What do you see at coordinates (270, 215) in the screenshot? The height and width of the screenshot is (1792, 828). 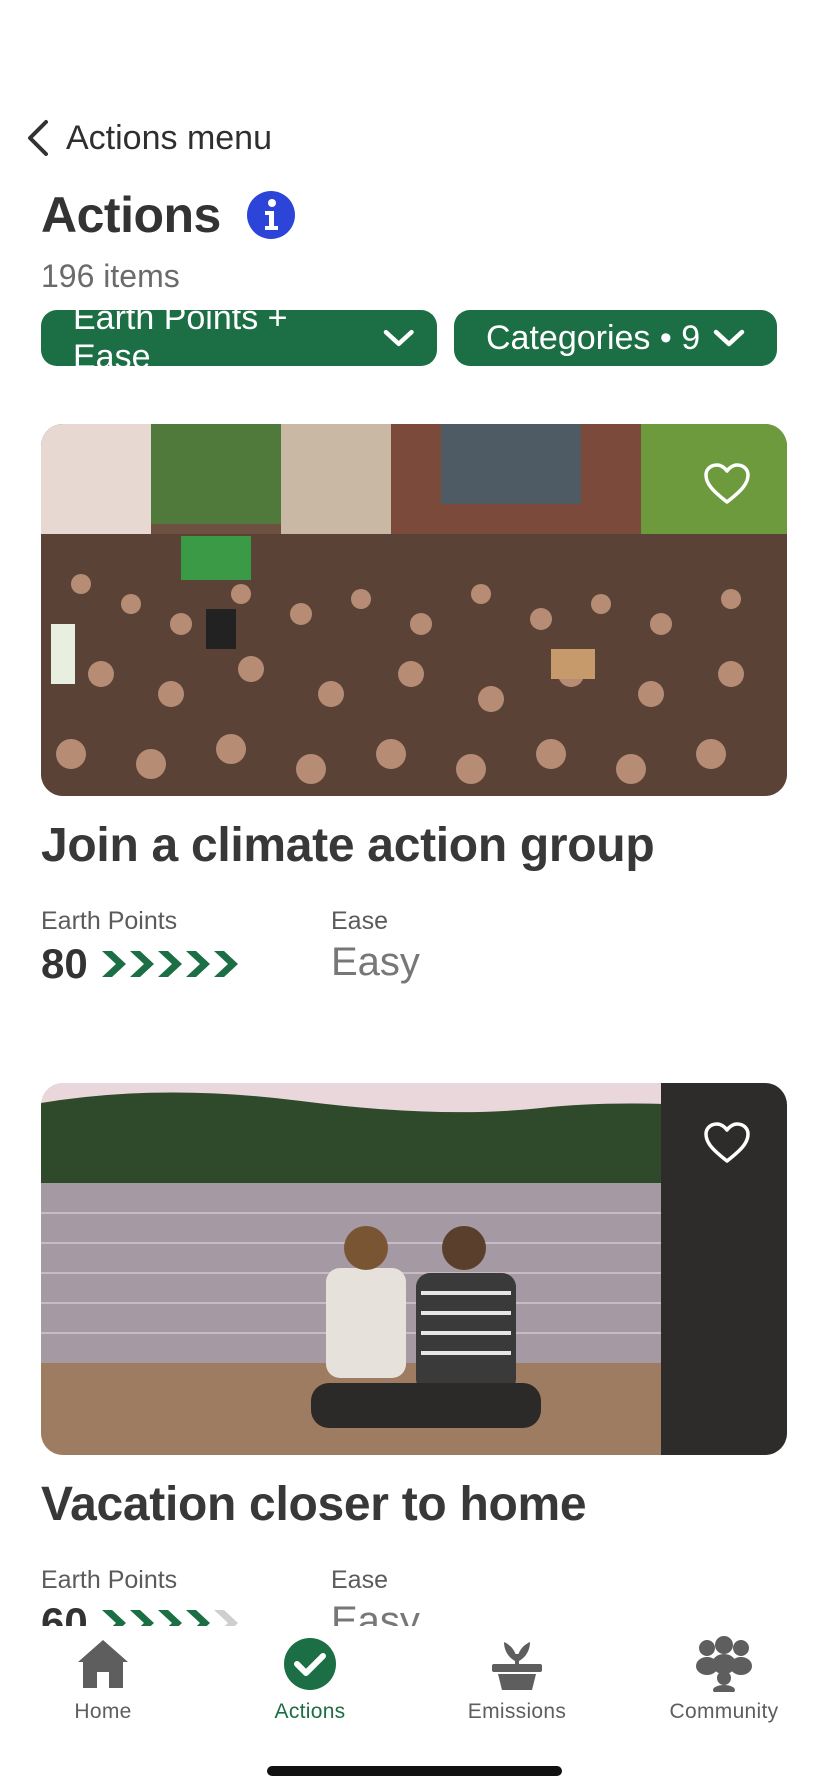 I see `info-icon` at bounding box center [270, 215].